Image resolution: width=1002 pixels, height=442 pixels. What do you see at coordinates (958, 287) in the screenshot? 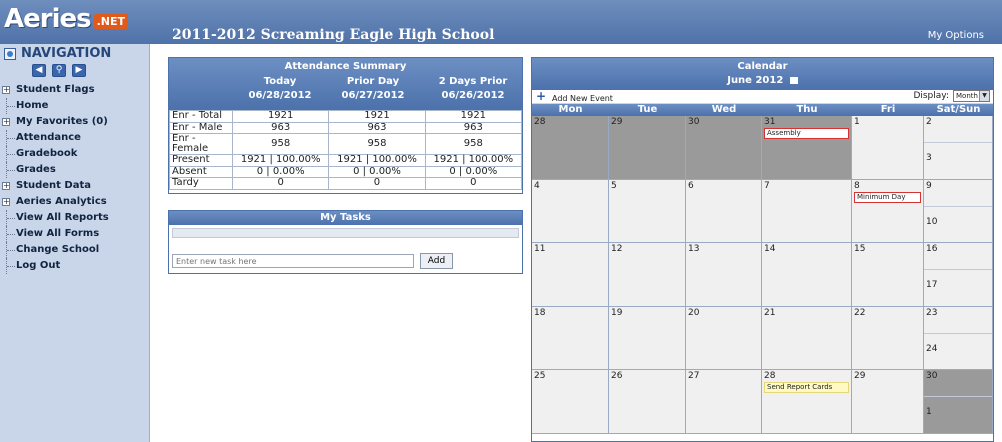
I see `calendar-day-cell: 17` at bounding box center [958, 287].